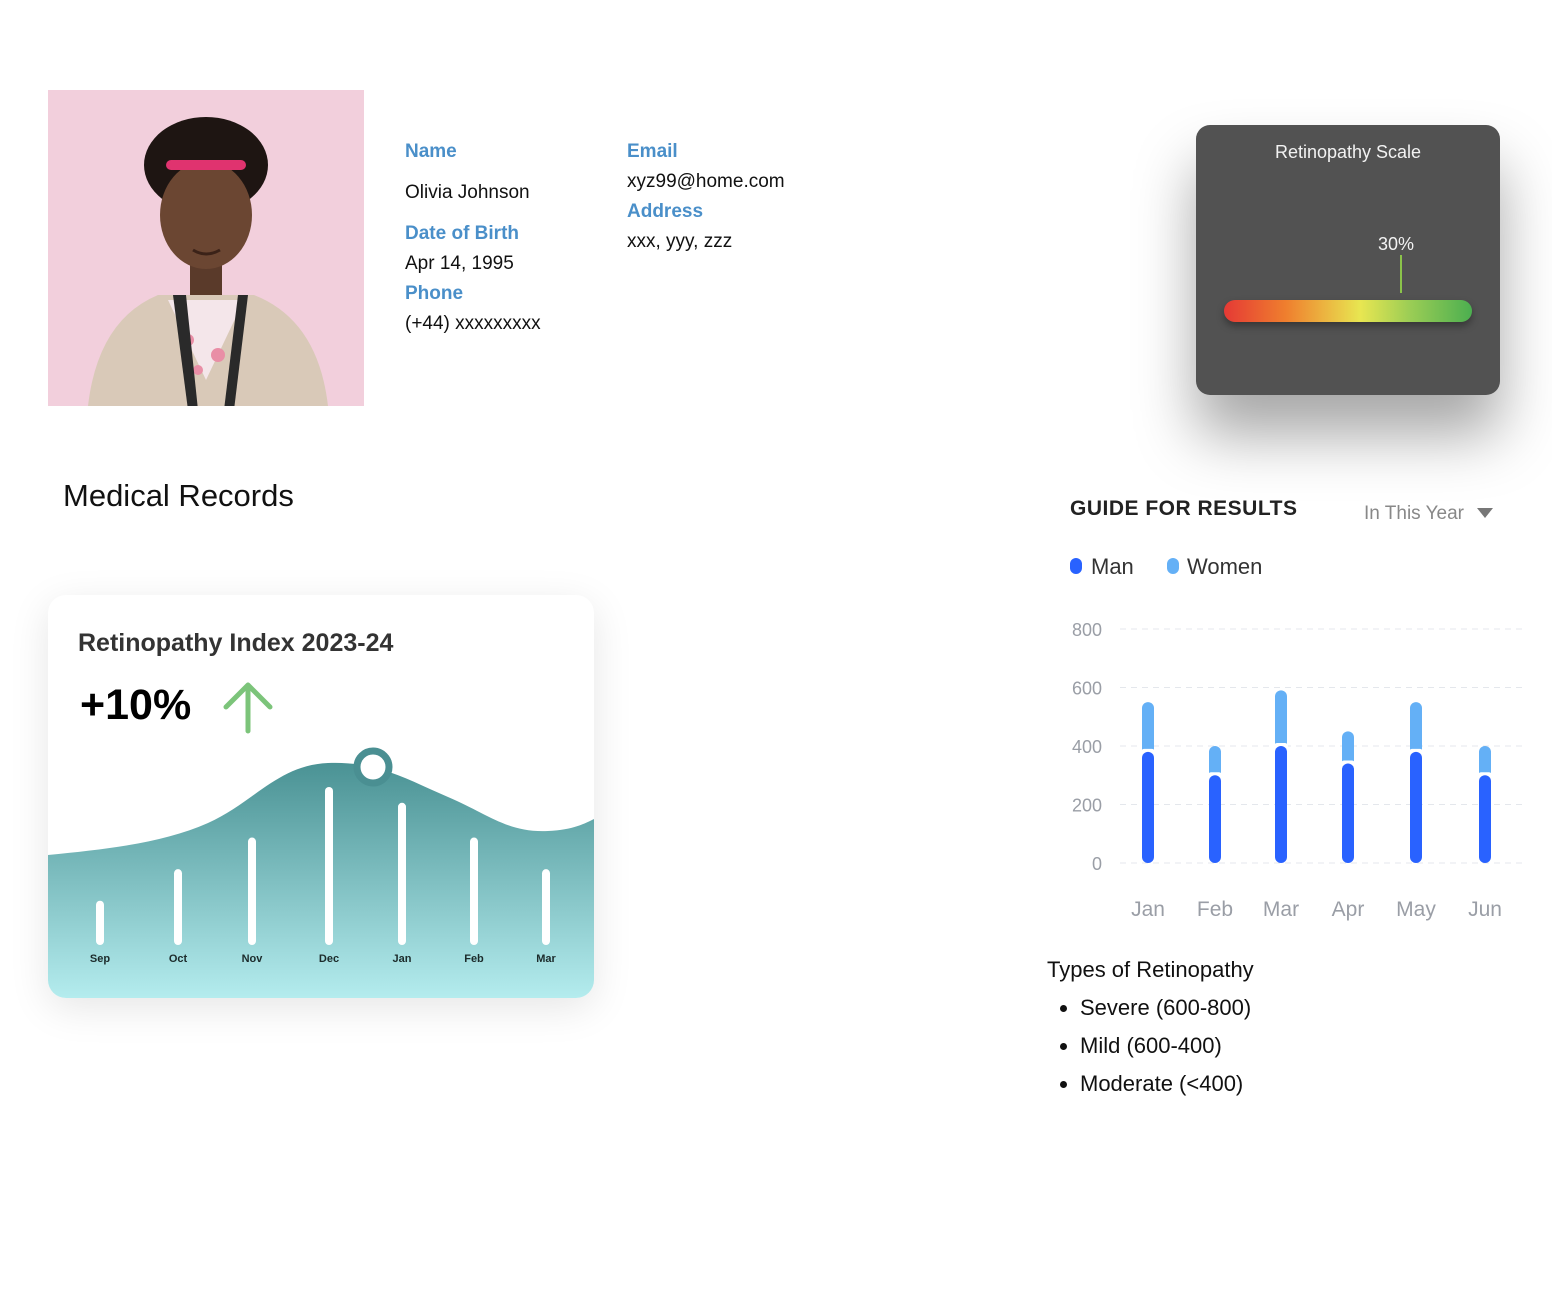 The height and width of the screenshot is (1306, 1552). Describe the element at coordinates (1225, 566) in the screenshot. I see `legend-women-label: Women` at that location.